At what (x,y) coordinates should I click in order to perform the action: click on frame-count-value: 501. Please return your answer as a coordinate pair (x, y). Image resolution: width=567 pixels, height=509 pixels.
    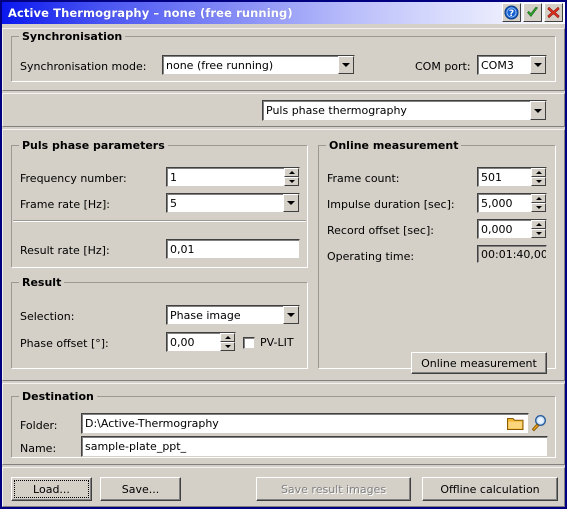
    Looking at the image, I should click on (491, 177).